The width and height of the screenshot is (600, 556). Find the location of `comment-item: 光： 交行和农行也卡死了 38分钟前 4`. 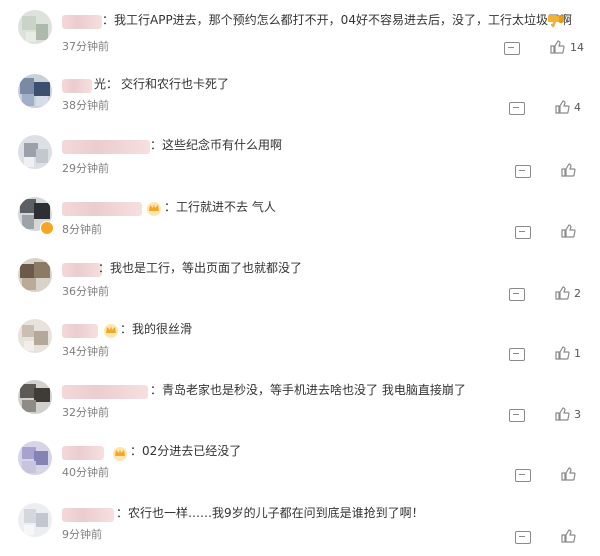

comment-item: 光： 交行和农行也卡死了 38分钟前 4 is located at coordinates (300, 94).